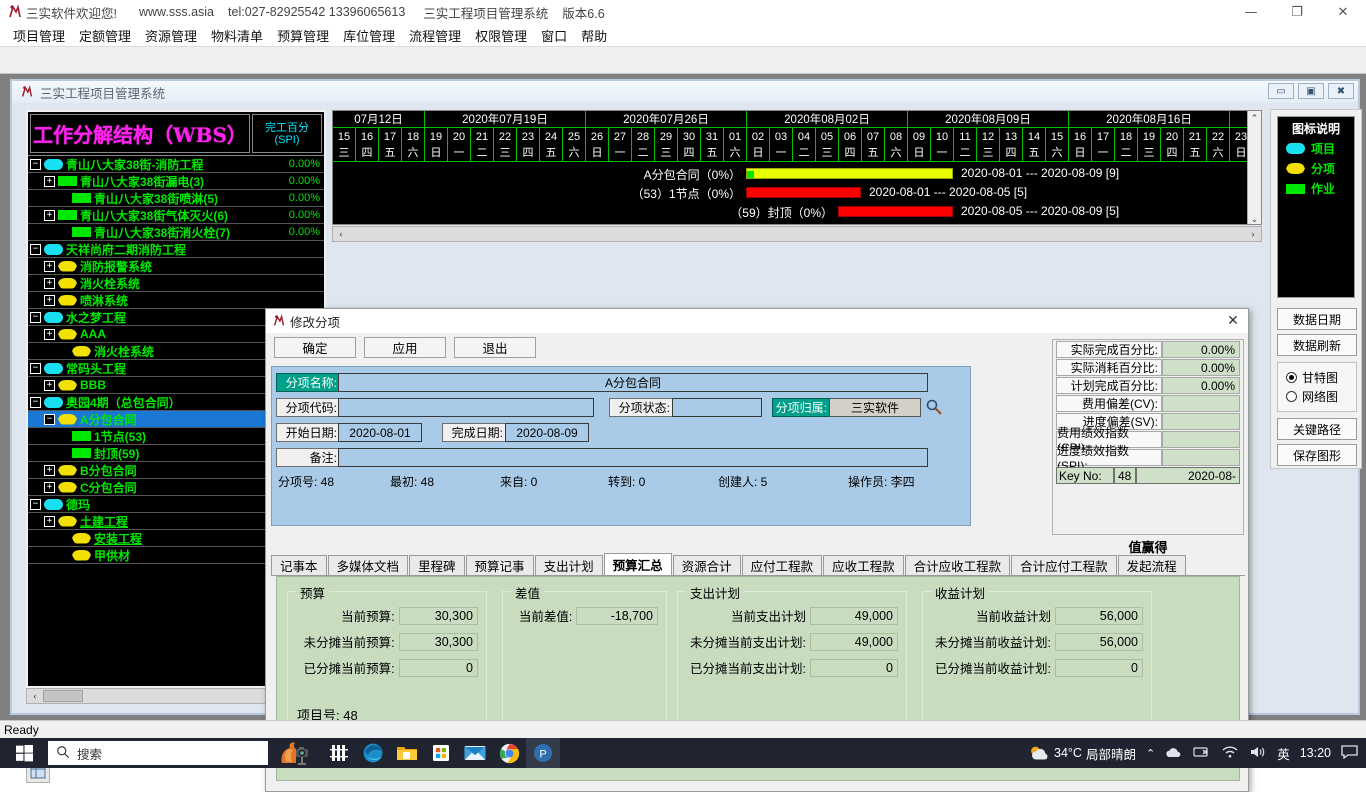  Describe the element at coordinates (176, 164) in the screenshot. I see `wbs-tree-row: − 青山八大家38街-消防工程 0.00%` at that location.